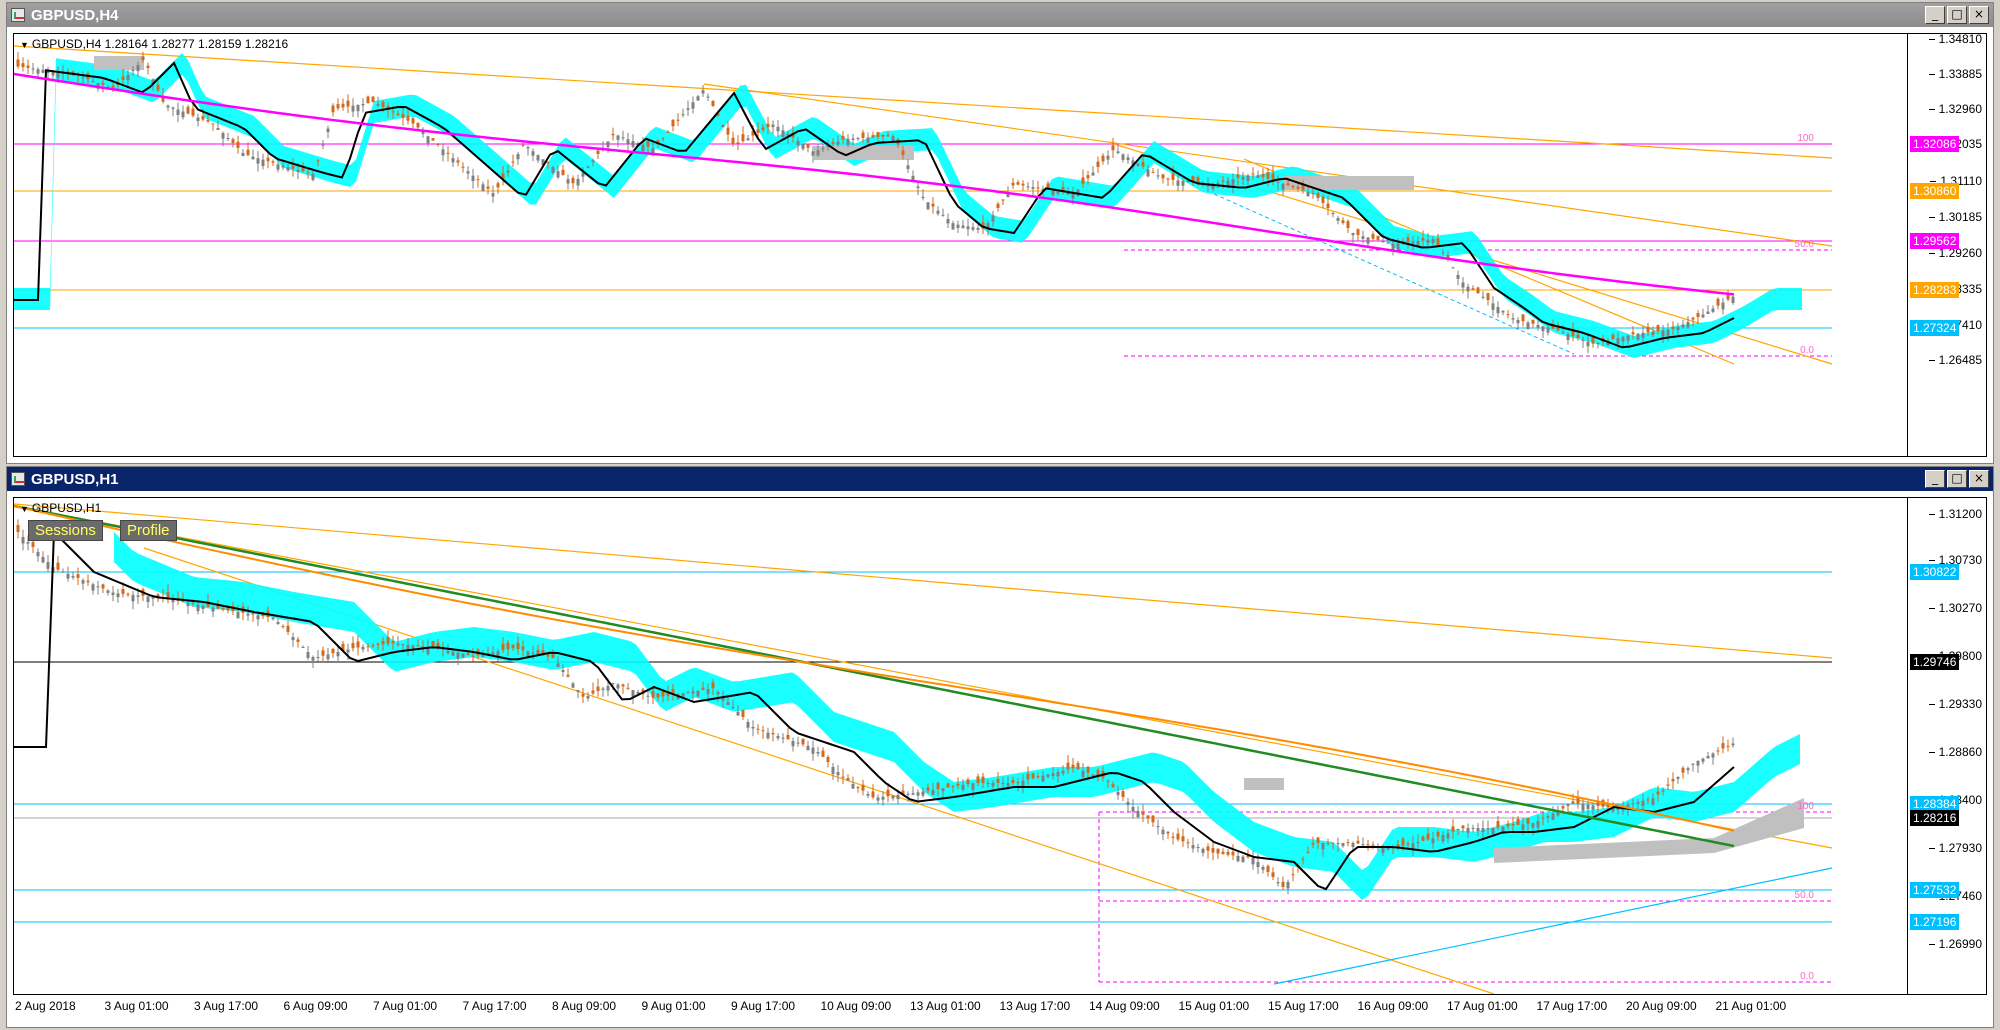  I want to click on sessions-button: Sessions, so click(65, 530).